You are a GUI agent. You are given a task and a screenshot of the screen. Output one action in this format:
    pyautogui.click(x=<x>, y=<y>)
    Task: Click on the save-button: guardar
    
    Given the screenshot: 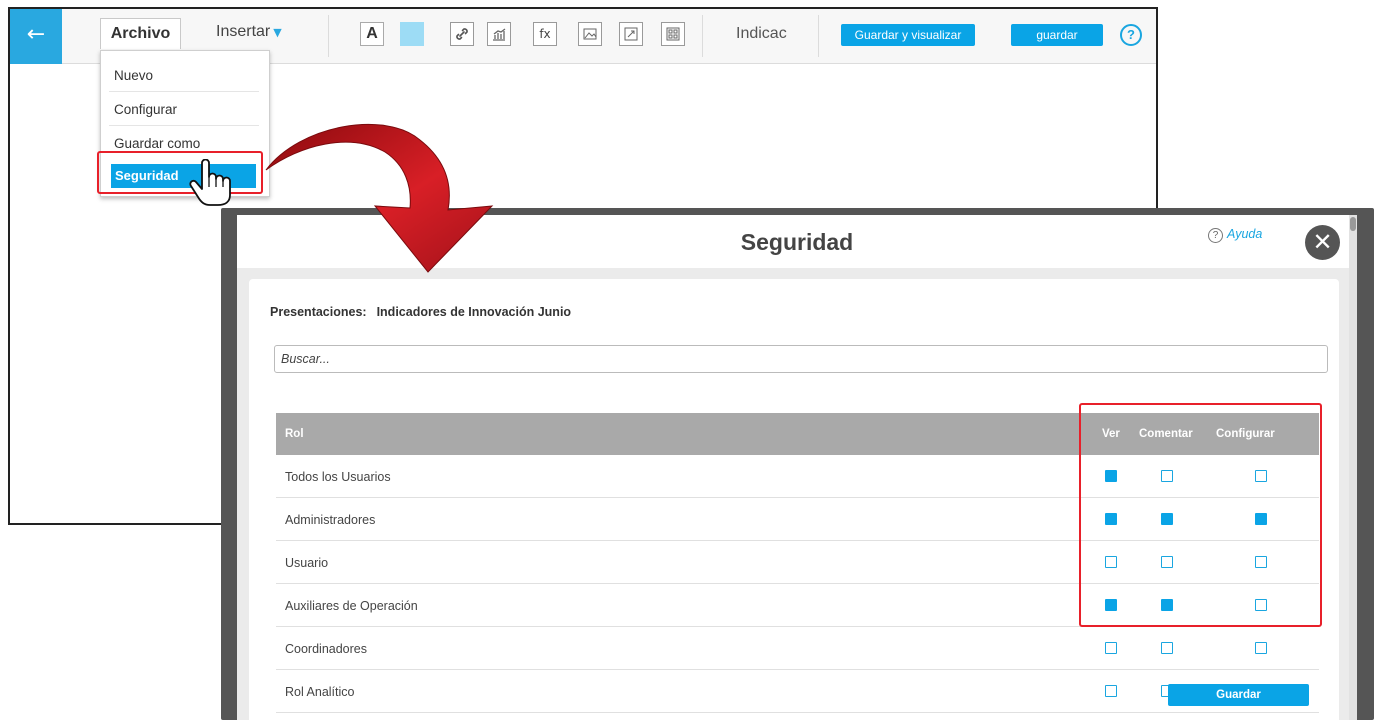 What is the action you would take?
    pyautogui.click(x=1057, y=35)
    